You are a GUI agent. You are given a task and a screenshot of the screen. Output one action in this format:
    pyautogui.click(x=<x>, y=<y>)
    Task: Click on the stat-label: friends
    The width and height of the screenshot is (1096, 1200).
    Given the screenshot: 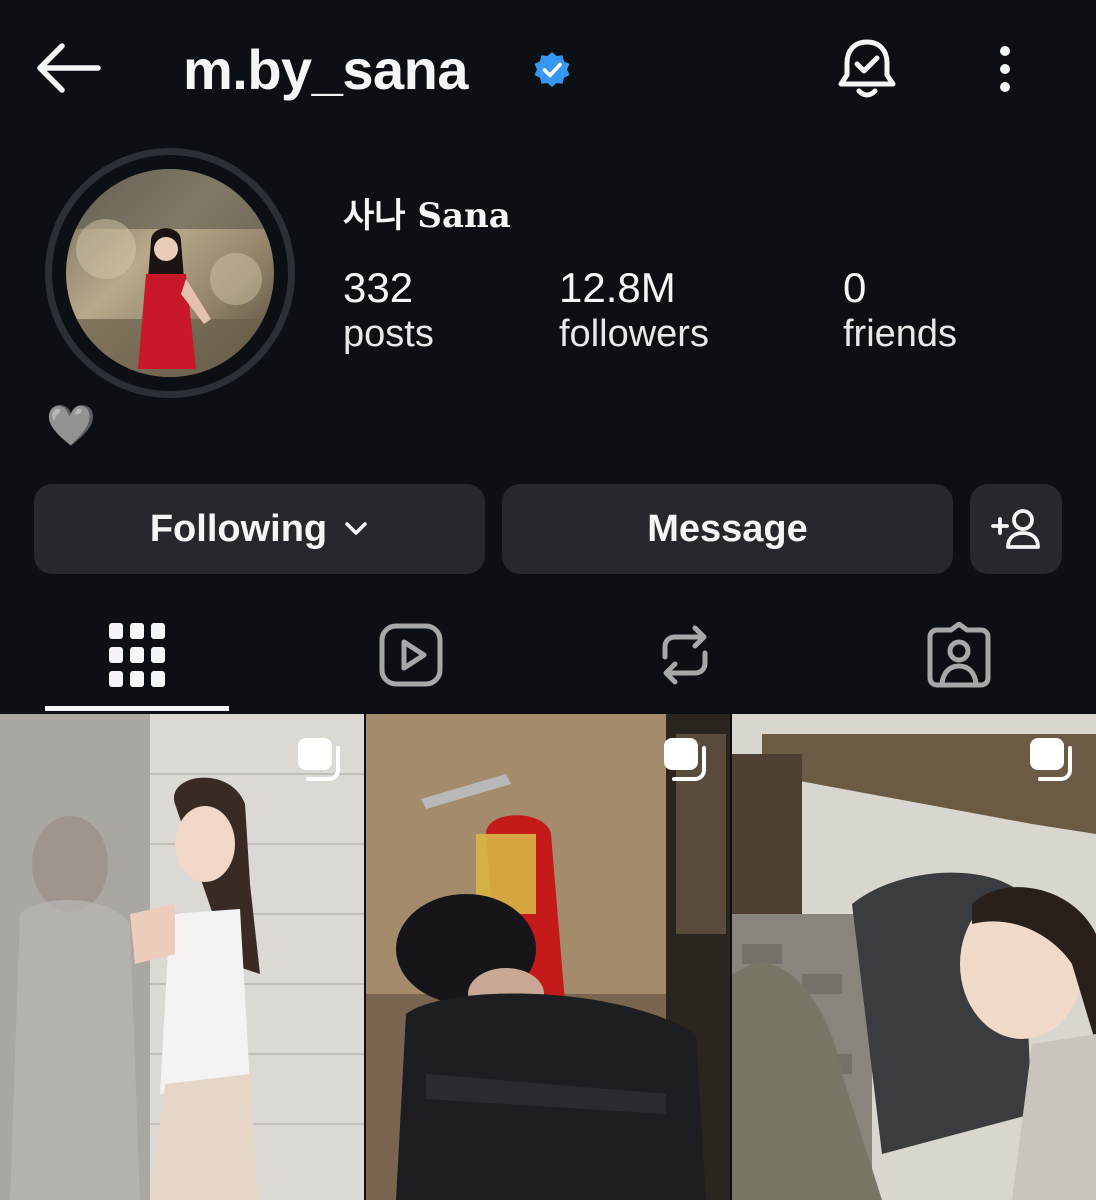 What is the action you would take?
    pyautogui.click(x=900, y=334)
    